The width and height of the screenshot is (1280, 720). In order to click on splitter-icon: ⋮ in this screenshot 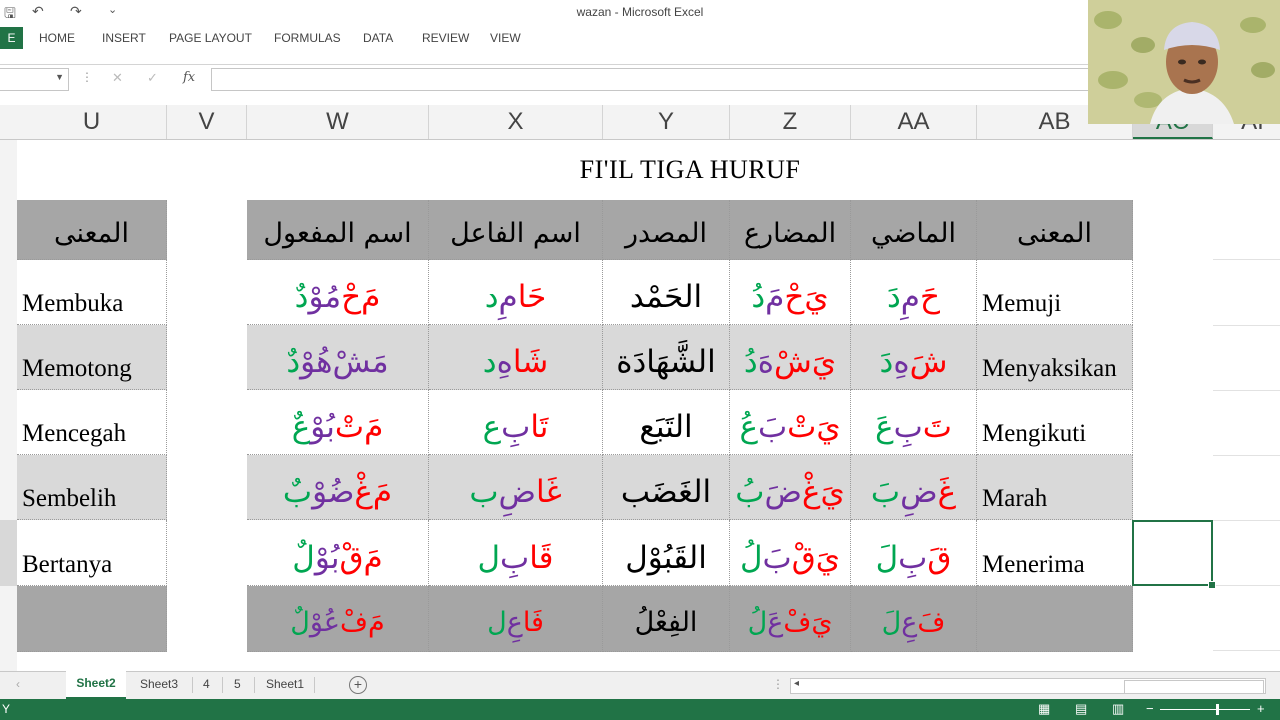, I will do `click(778, 684)`.